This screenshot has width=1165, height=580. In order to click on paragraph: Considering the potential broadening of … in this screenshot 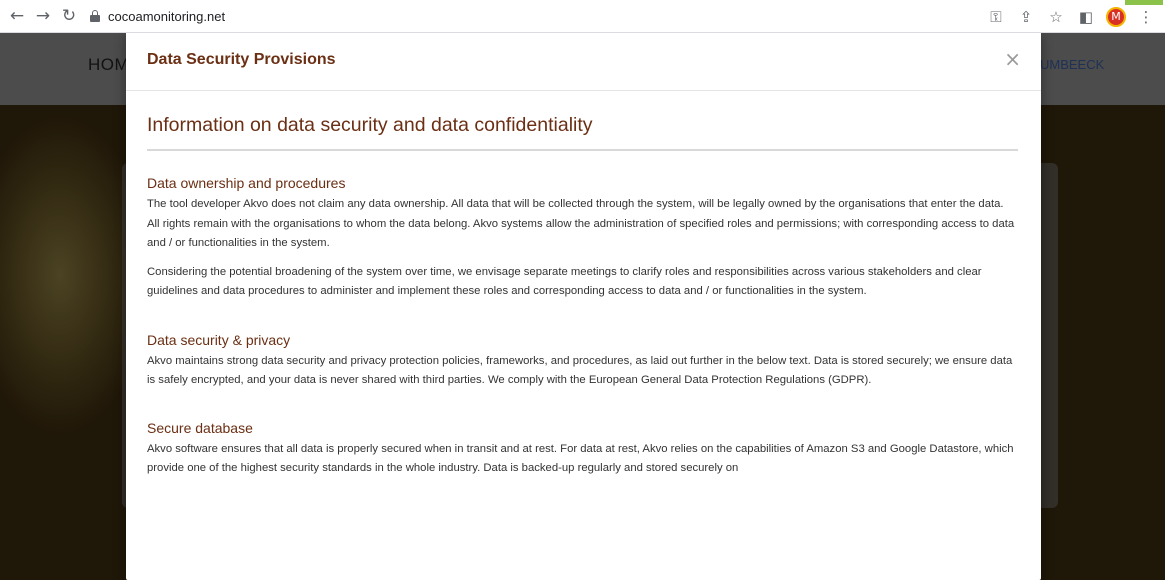, I will do `click(564, 281)`.